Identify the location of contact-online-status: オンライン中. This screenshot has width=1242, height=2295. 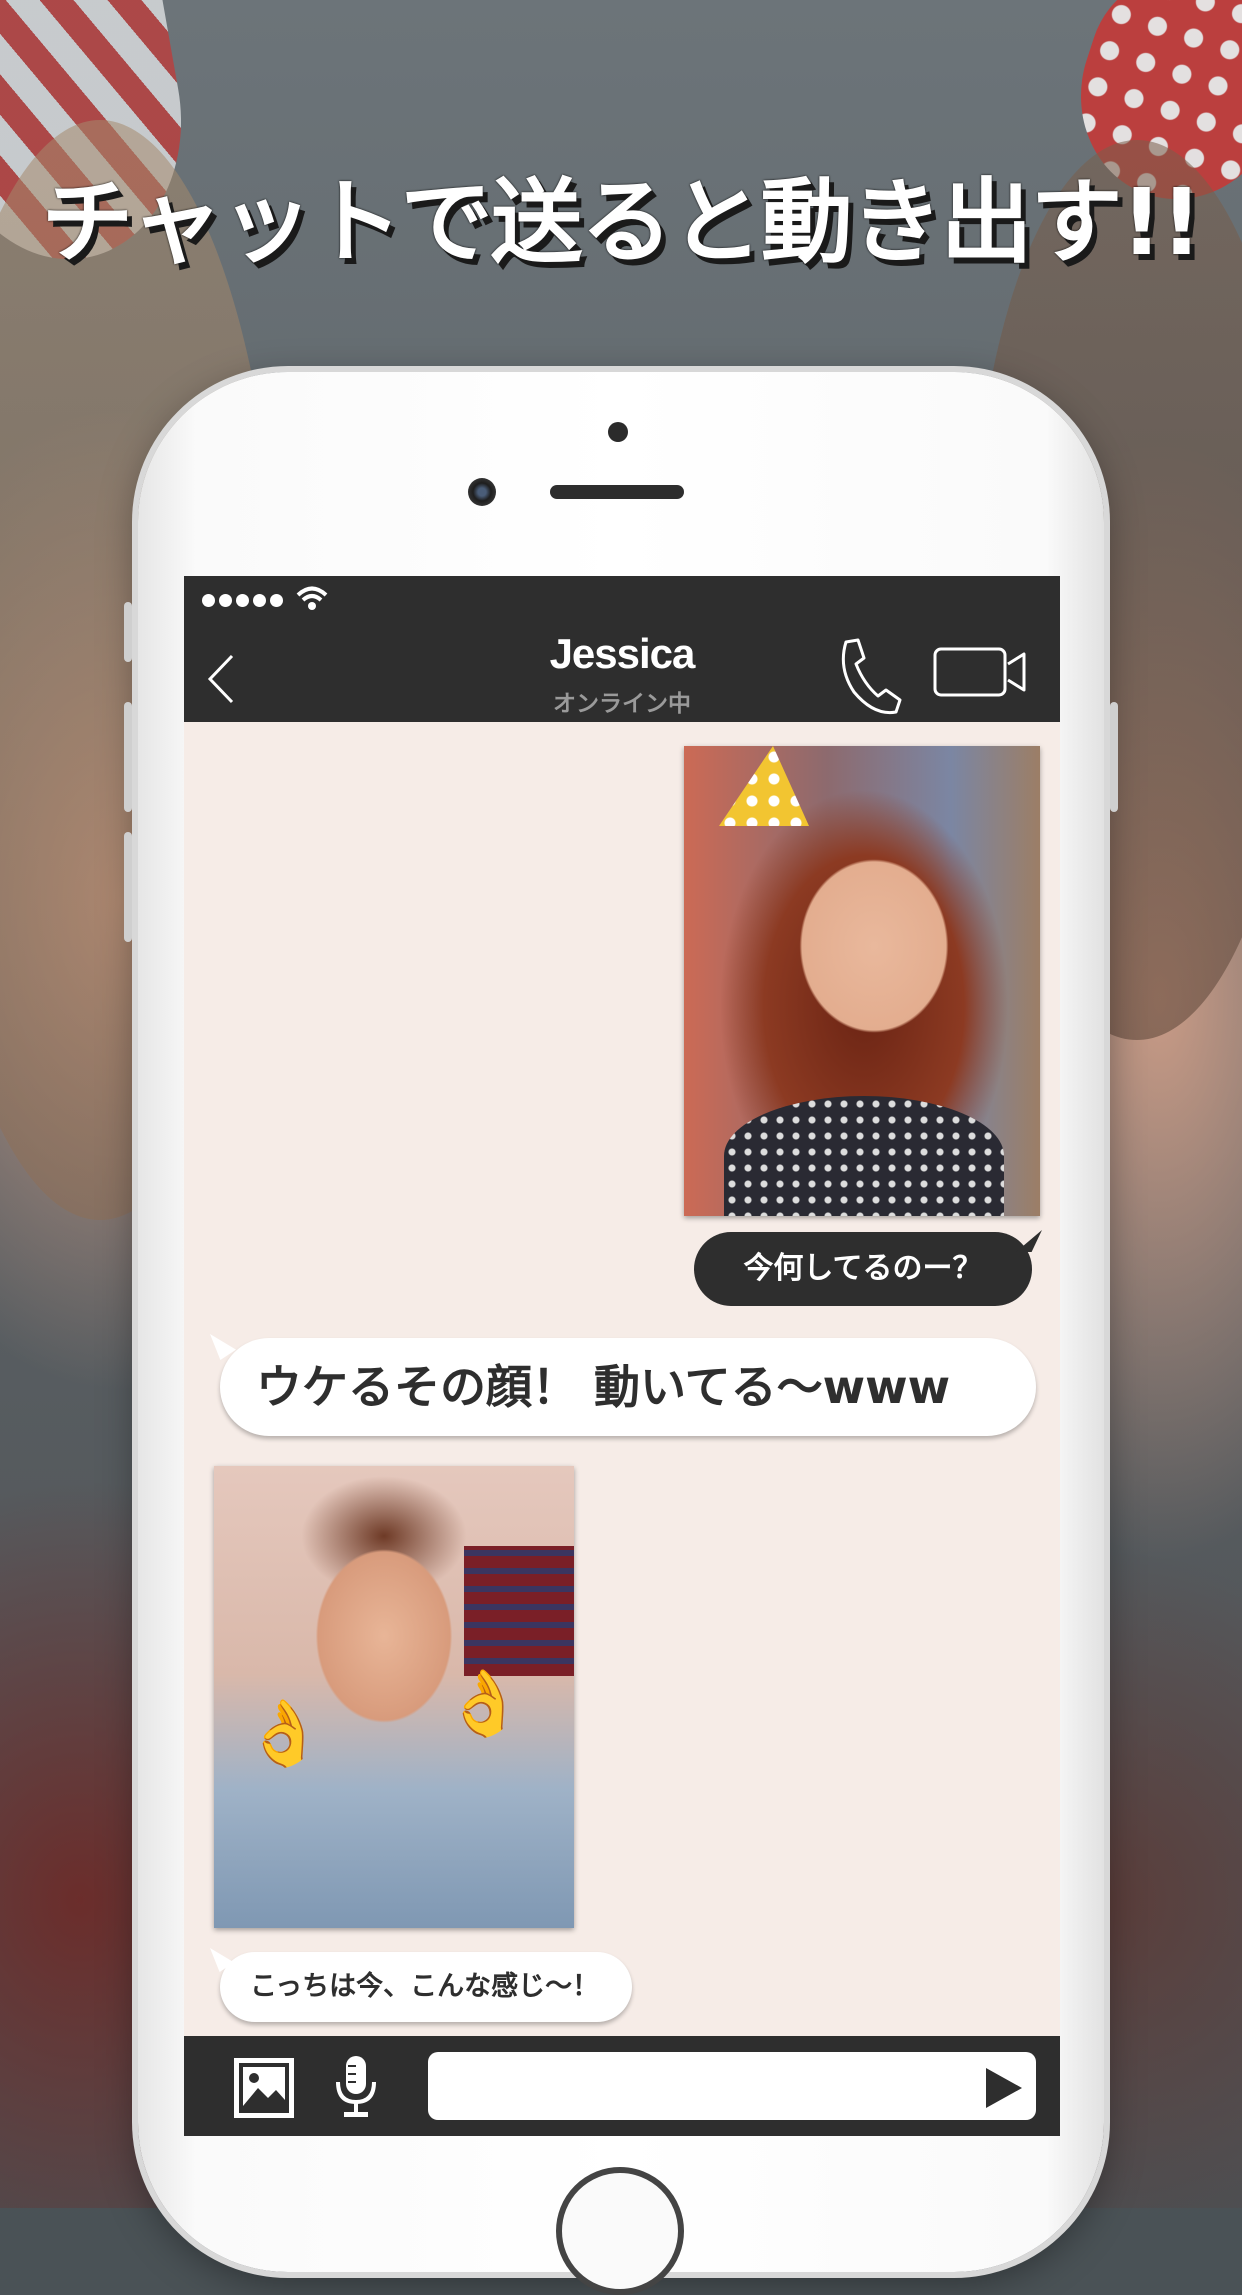
(622, 704).